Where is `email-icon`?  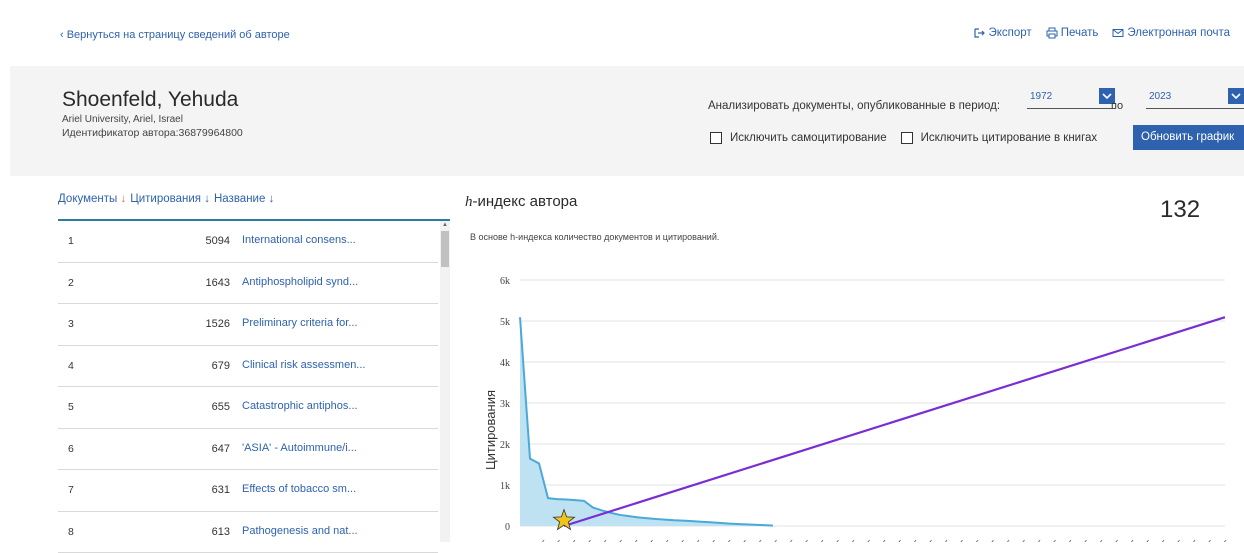
email-icon is located at coordinates (1118, 33).